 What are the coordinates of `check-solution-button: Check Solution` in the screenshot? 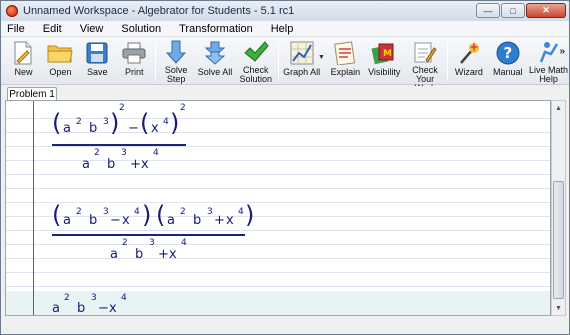 It's located at (255, 61).